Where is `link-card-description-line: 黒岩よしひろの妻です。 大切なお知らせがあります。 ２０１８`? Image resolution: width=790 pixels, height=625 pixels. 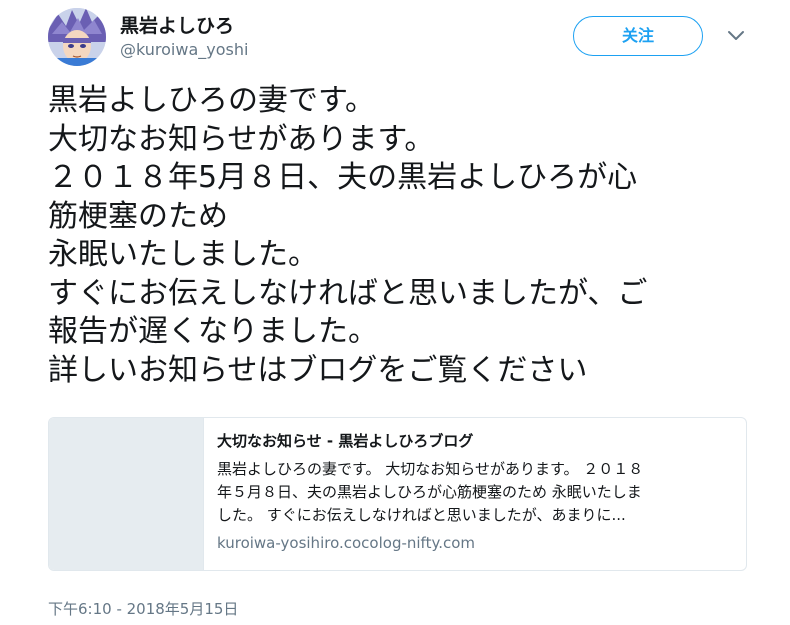
link-card-description-line: 黒岩よしひろの妻です。 大切なお知らせがあります。 ２０１８ is located at coordinates (430, 469).